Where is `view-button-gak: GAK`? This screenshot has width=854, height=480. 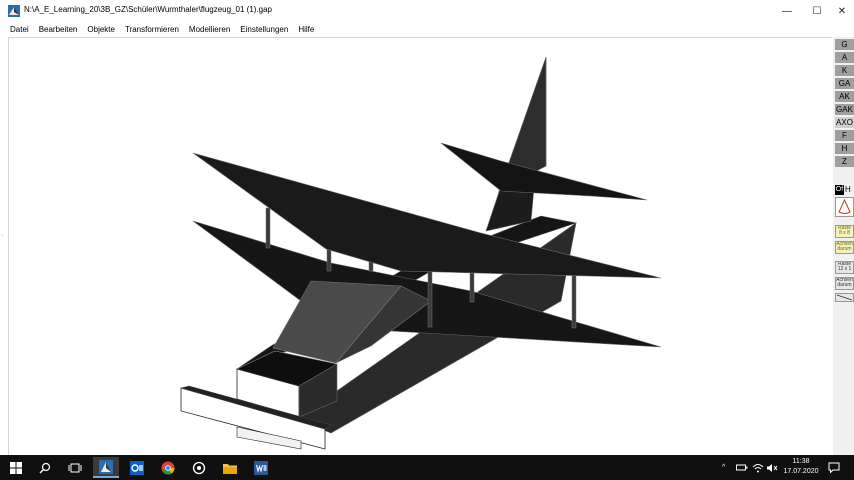
view-button-gak: GAK is located at coordinates (844, 109).